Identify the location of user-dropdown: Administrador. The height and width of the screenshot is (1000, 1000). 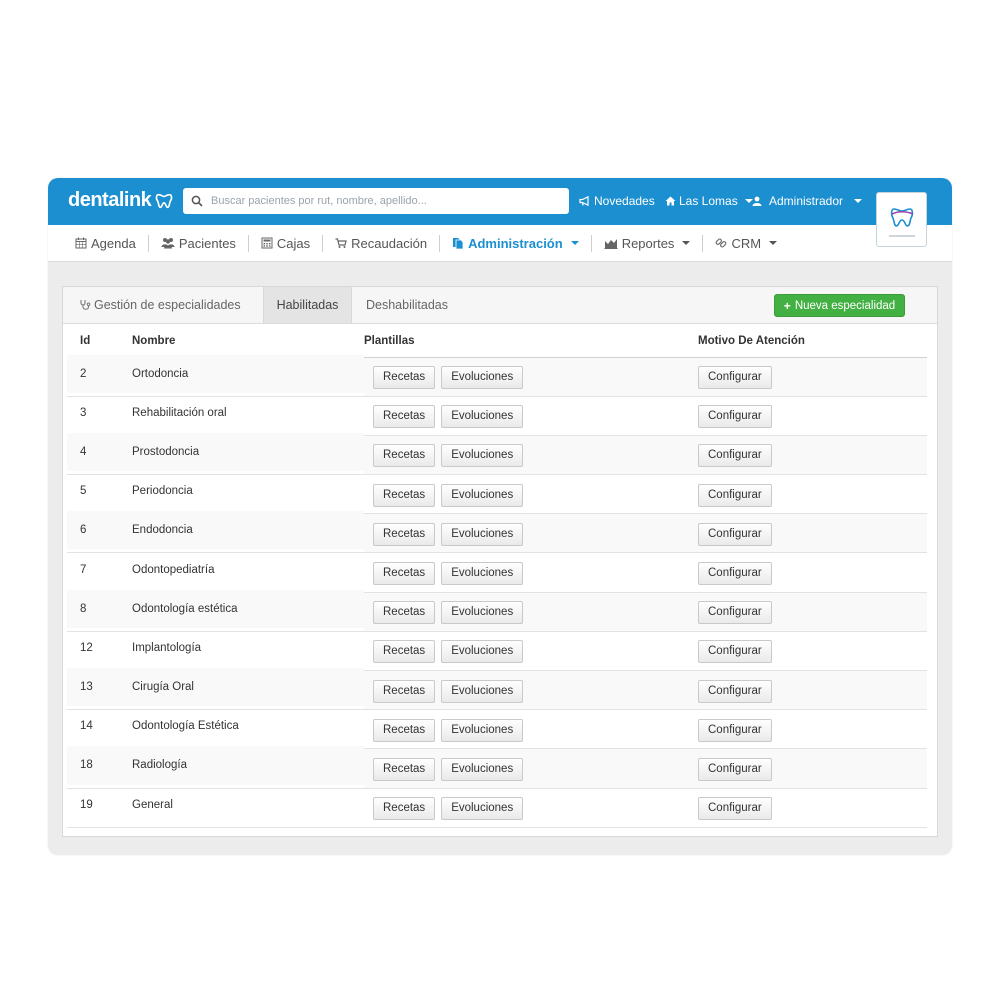
(807, 201).